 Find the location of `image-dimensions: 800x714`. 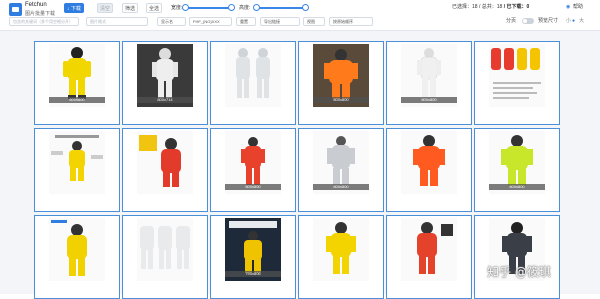

image-dimensions: 800x714 is located at coordinates (165, 100).